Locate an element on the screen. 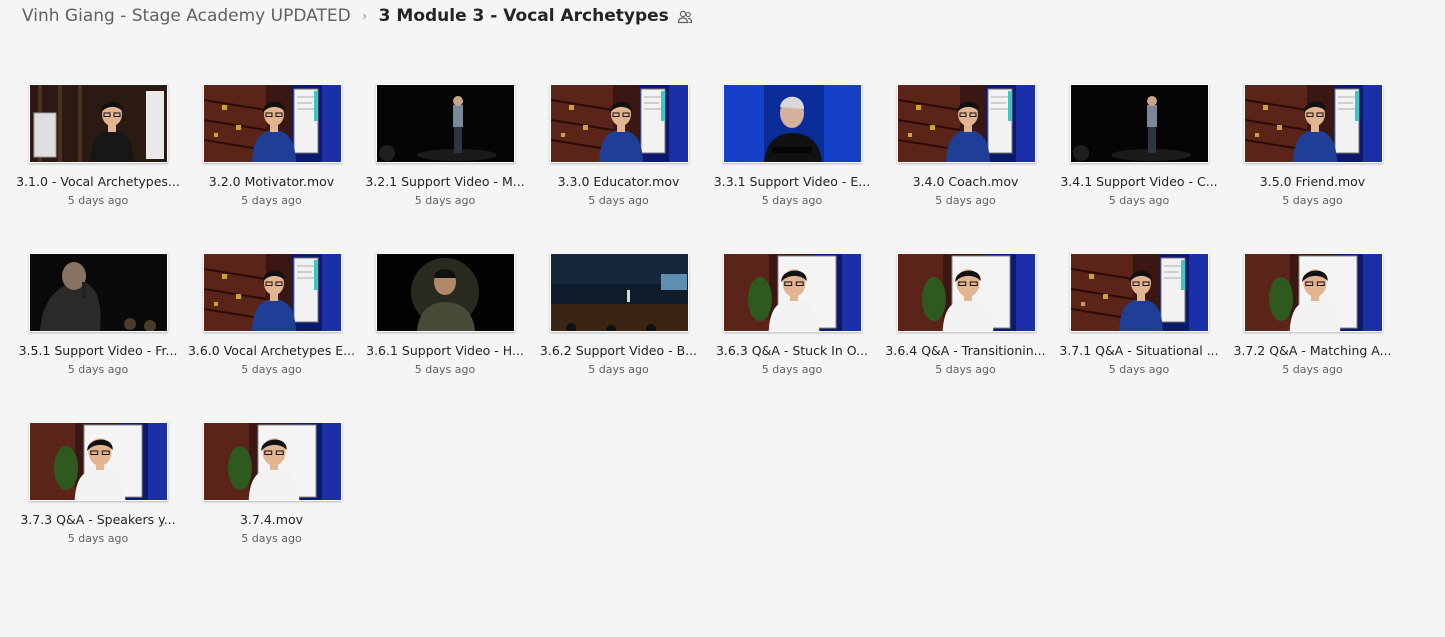  file-tile: 3.7.4.mov 5 days ago is located at coordinates (272, 498).